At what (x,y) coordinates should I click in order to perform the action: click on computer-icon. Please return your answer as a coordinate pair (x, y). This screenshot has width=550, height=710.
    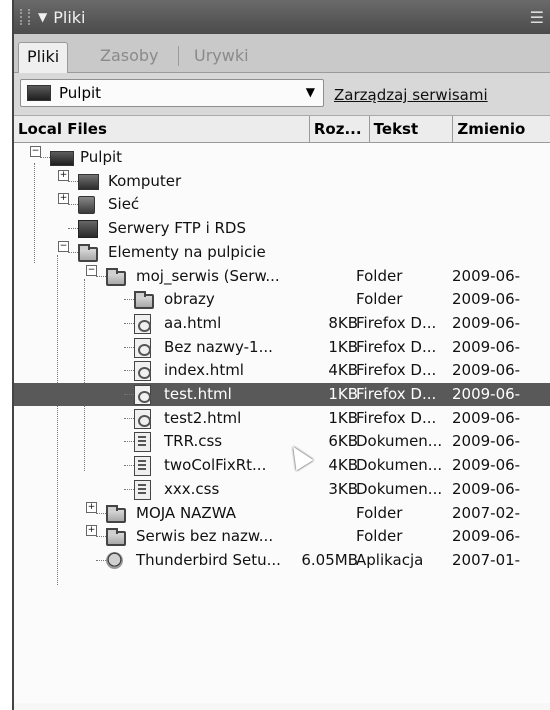
    Looking at the image, I should click on (88, 181).